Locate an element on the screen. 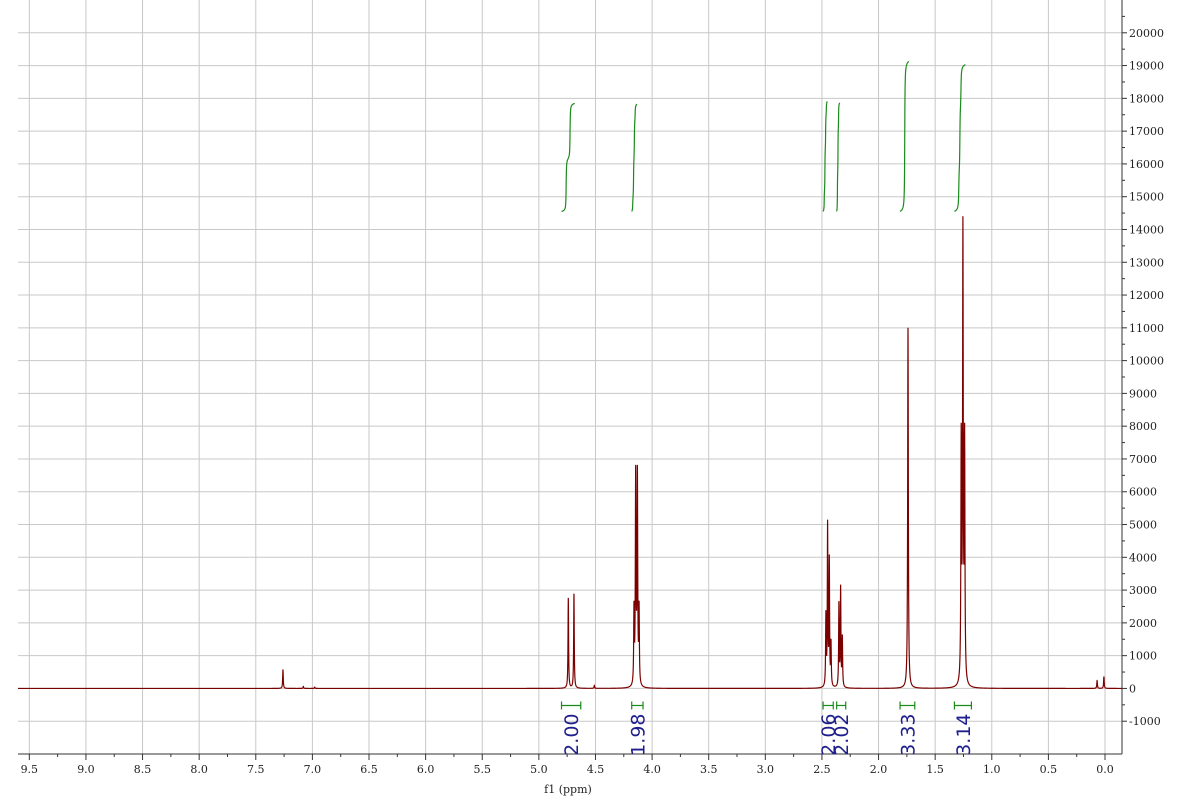  y-tick-label: 3000 is located at coordinates (1143, 590).